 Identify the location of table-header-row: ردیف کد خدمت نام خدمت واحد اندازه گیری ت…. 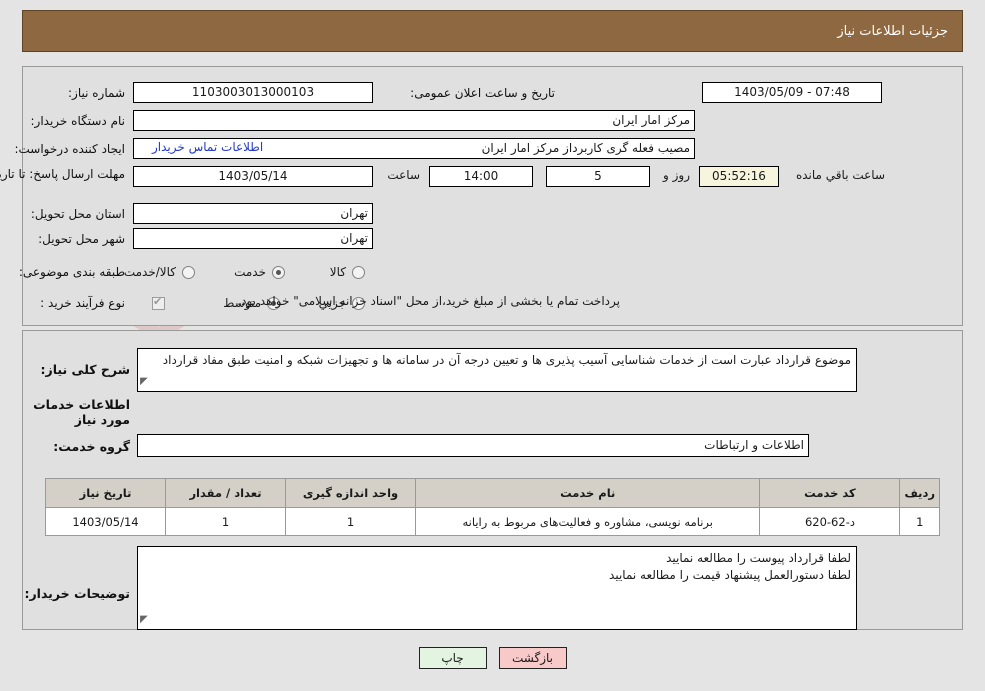
(492, 493).